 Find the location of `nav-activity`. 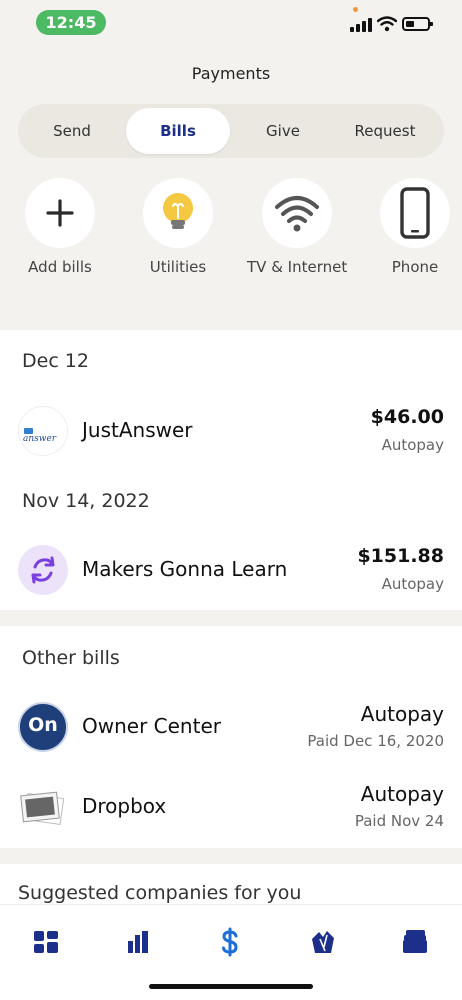

nav-activity is located at coordinates (138, 942).